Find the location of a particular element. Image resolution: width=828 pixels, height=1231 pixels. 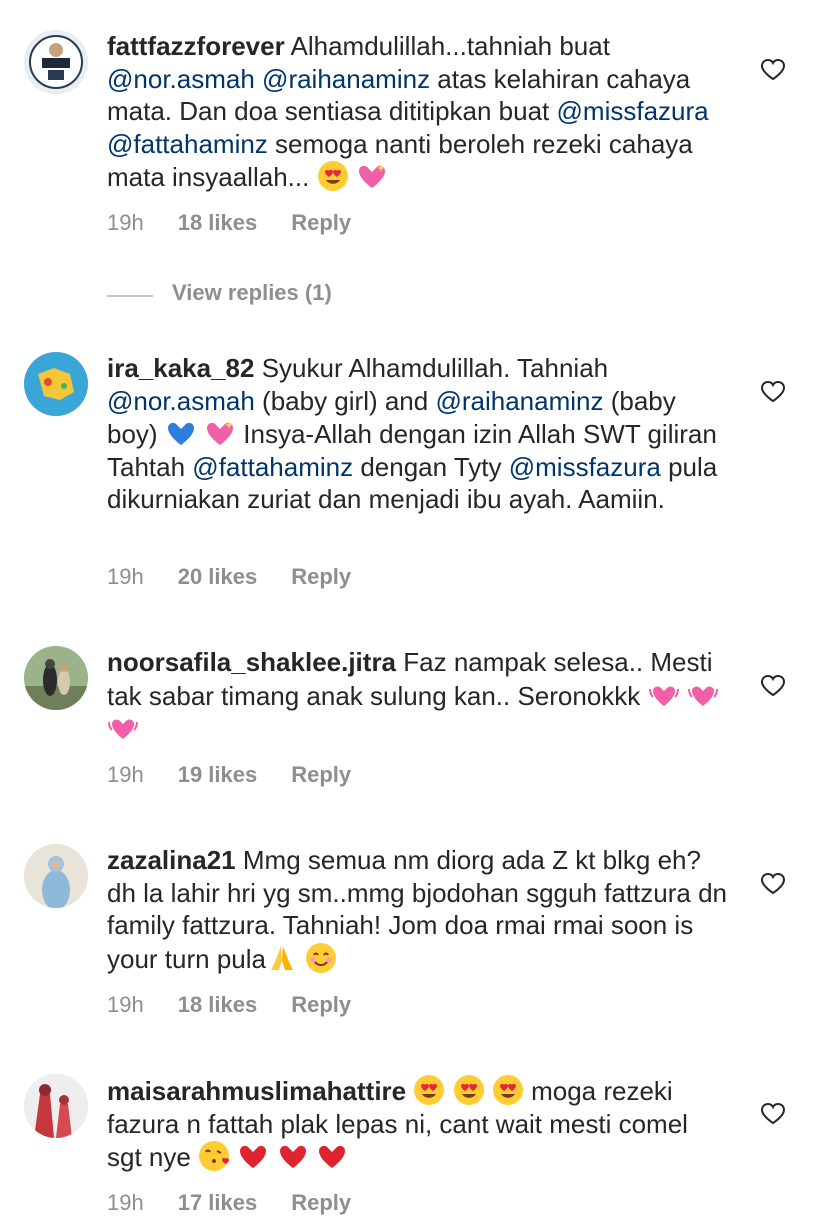

kissing-face-emoji is located at coordinates (214, 1156).